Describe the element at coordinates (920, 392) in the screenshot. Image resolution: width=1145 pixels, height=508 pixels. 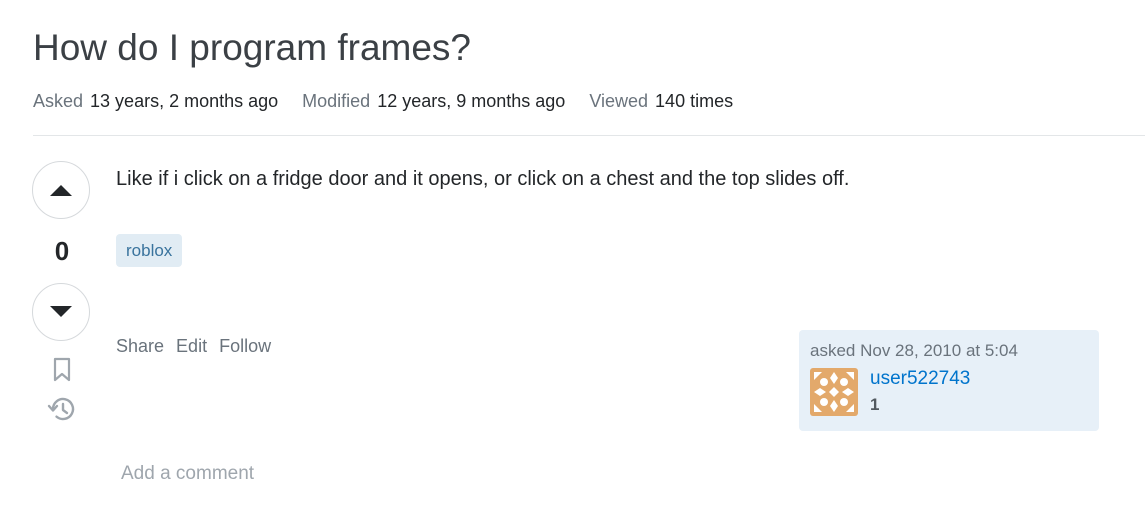
I see `user-details: user522743 1` at that location.